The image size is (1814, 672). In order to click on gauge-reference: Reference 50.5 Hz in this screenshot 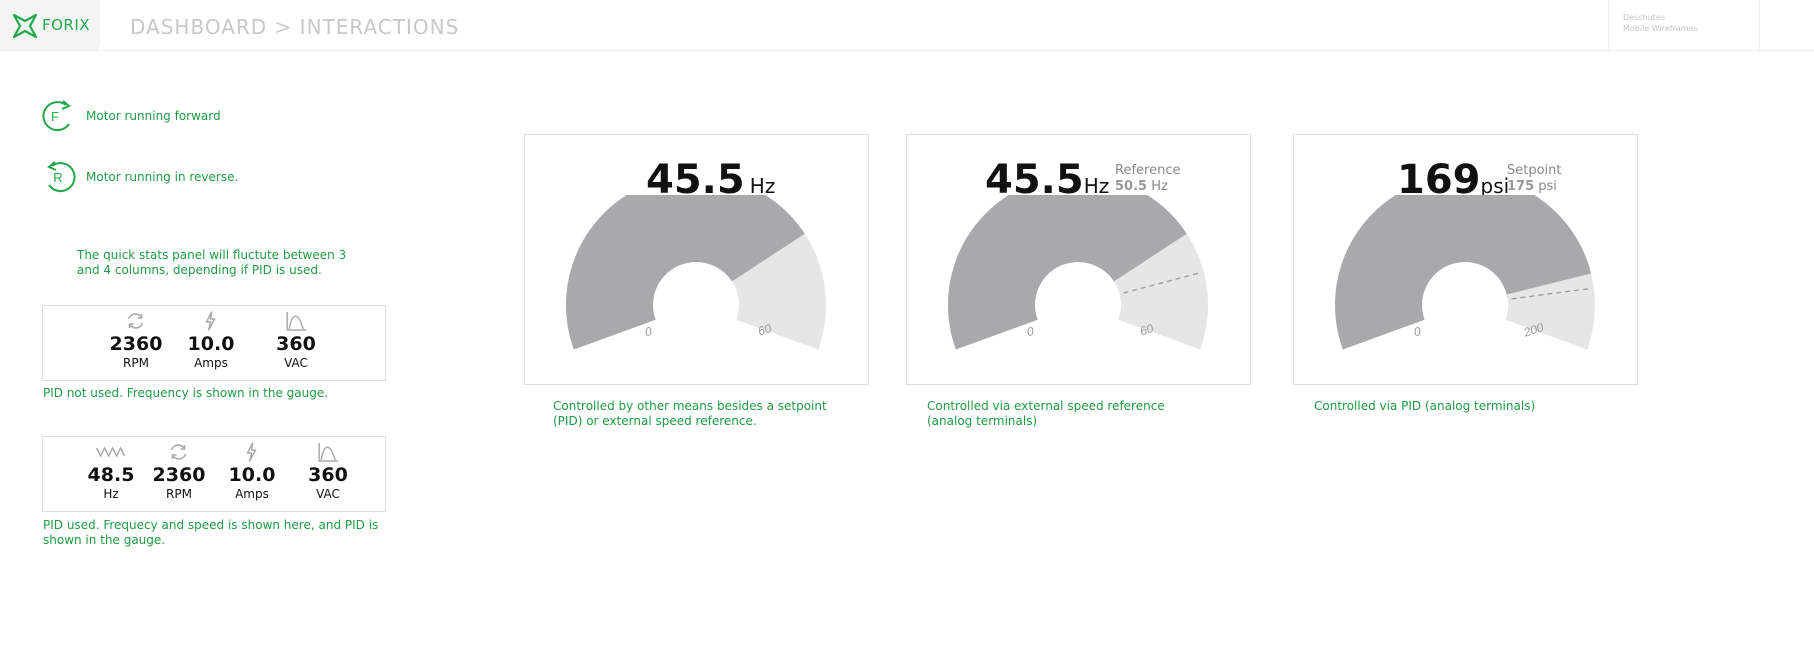, I will do `click(1147, 179)`.